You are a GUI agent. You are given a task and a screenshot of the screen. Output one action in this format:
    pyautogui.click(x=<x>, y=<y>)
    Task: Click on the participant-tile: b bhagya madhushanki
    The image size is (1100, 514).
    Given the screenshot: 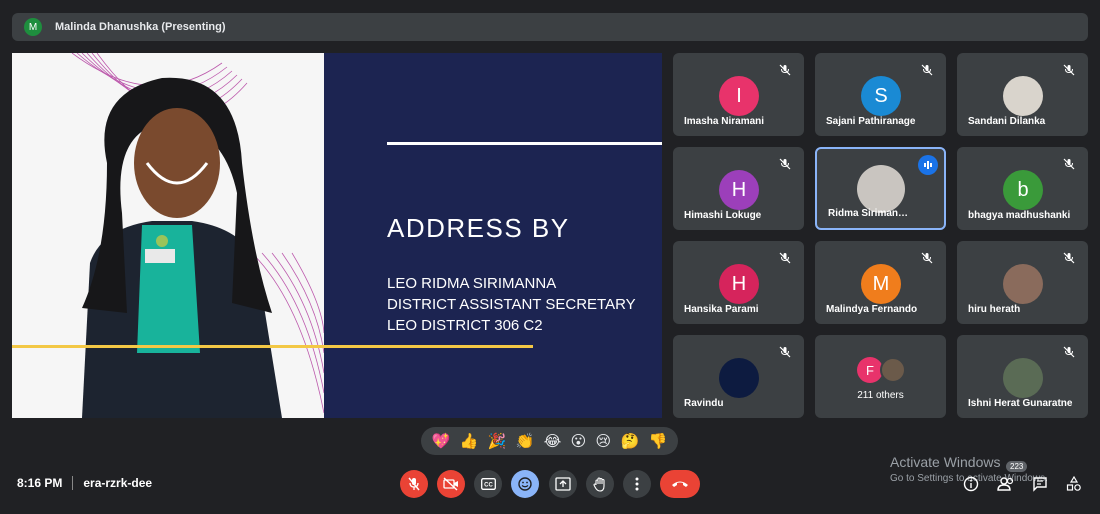 What is the action you would take?
    pyautogui.click(x=1022, y=188)
    